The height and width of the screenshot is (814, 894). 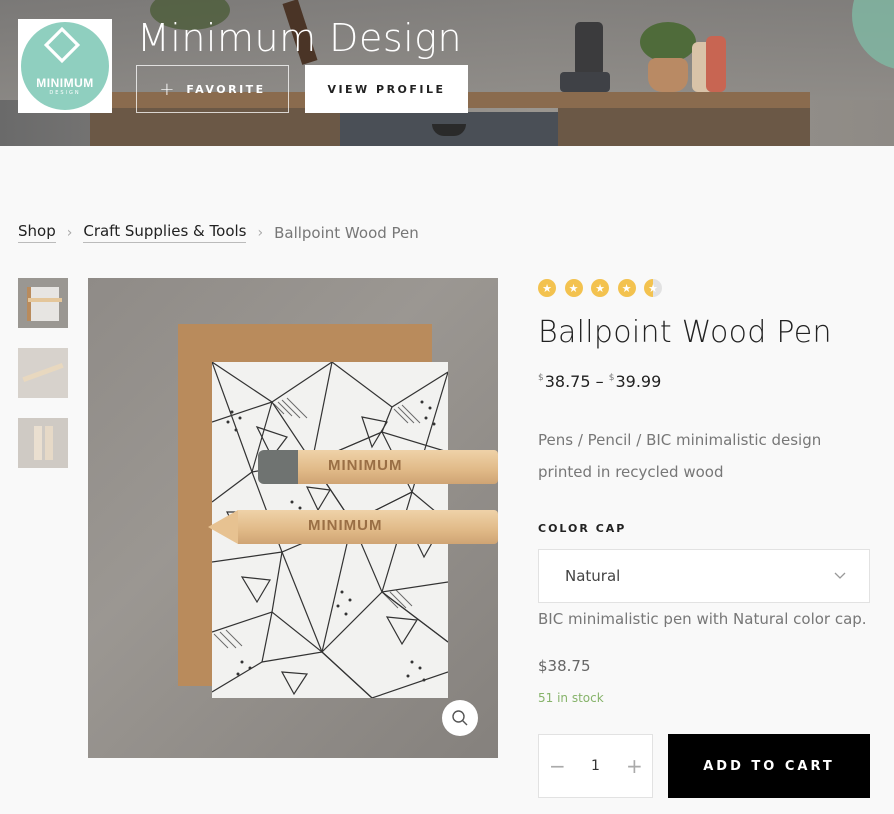 I want to click on add-to-cart-label: ADD TO CART, so click(x=769, y=766).